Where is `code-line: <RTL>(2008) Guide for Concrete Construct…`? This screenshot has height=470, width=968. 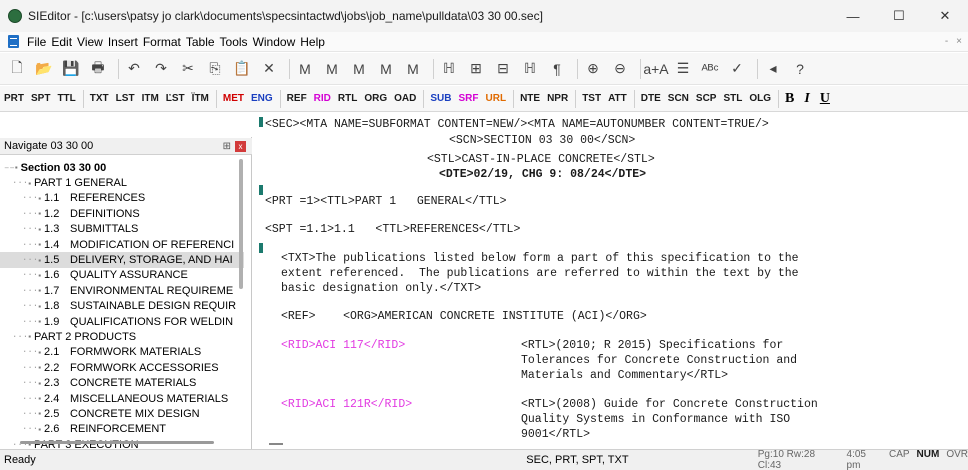
code-line: <RTL>(2008) Guide for Concrete Construct… is located at coordinates (669, 404).